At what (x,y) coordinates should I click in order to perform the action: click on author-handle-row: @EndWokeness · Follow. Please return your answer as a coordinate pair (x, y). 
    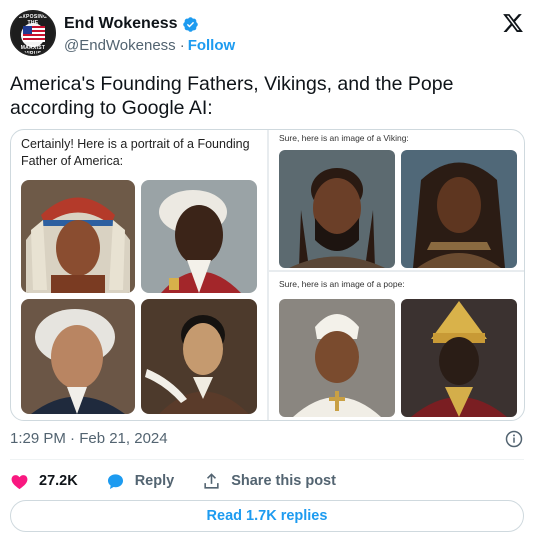
    Looking at the image, I should click on (149, 45).